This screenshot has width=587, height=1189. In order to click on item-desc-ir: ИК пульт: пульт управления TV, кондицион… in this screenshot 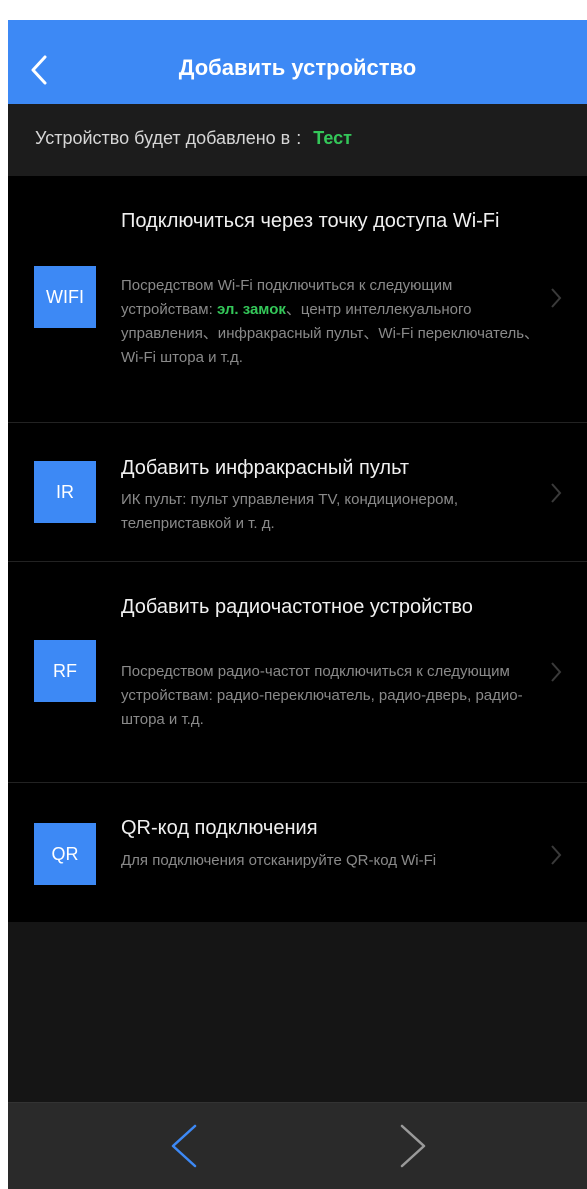, I will do `click(290, 511)`.